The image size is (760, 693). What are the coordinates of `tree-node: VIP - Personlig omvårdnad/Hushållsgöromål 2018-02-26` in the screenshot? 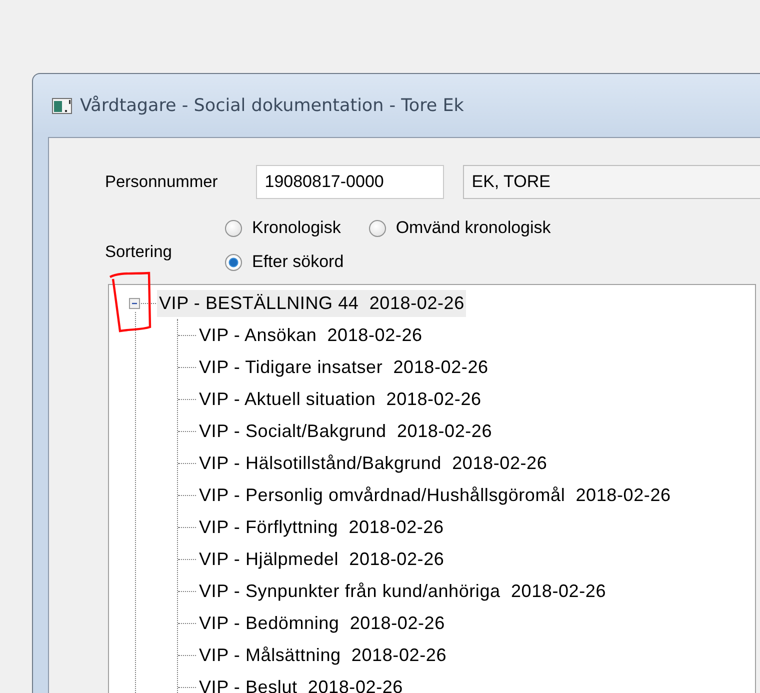 It's located at (435, 495).